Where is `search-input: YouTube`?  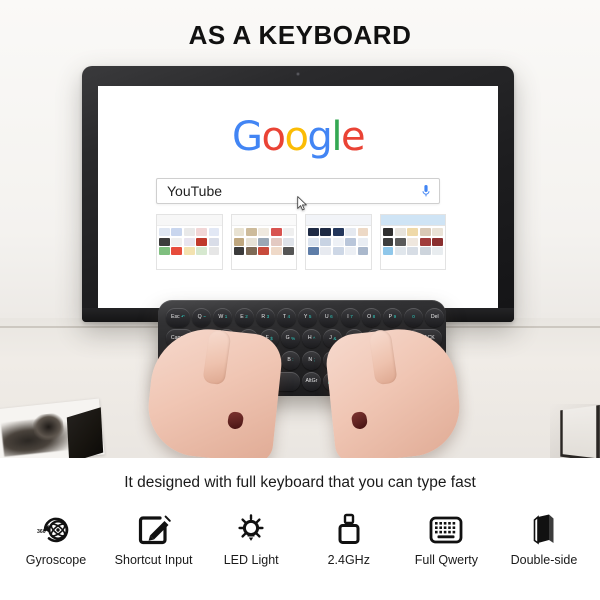 search-input: YouTube is located at coordinates (298, 194).